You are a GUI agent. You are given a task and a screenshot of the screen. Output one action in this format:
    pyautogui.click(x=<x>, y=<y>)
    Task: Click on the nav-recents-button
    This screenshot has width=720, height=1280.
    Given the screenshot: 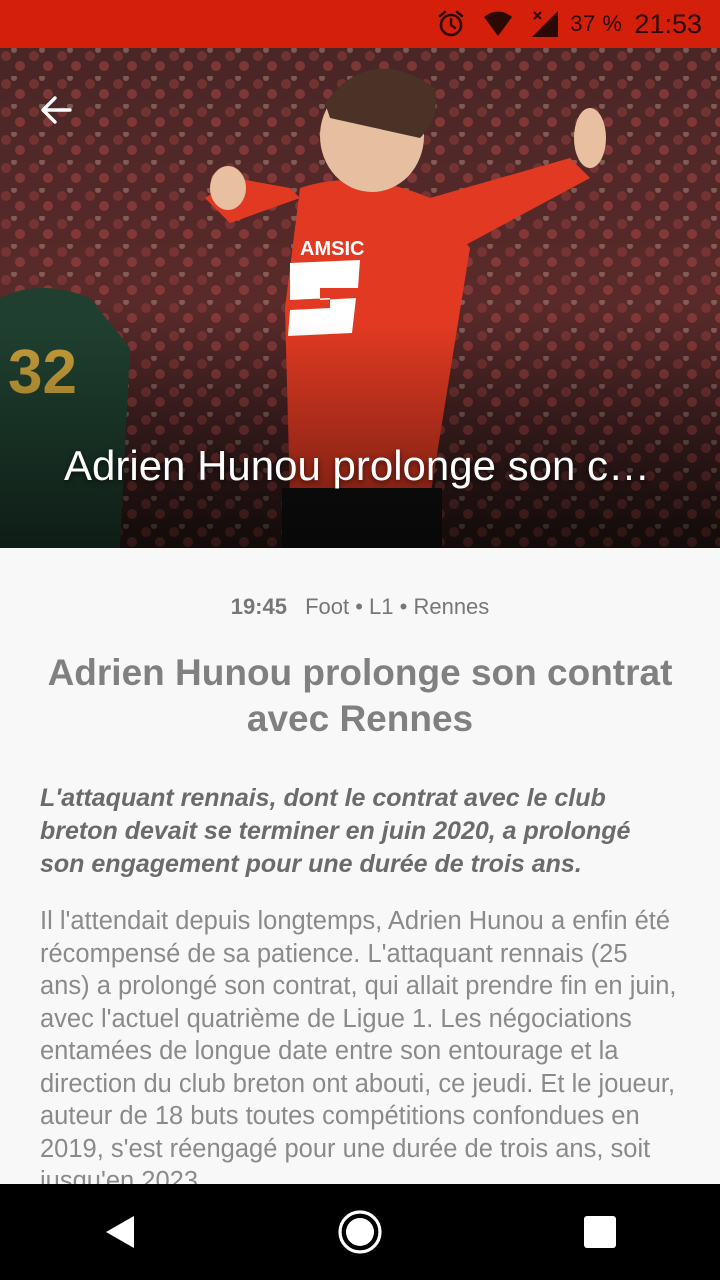 What is the action you would take?
    pyautogui.click(x=600, y=1232)
    